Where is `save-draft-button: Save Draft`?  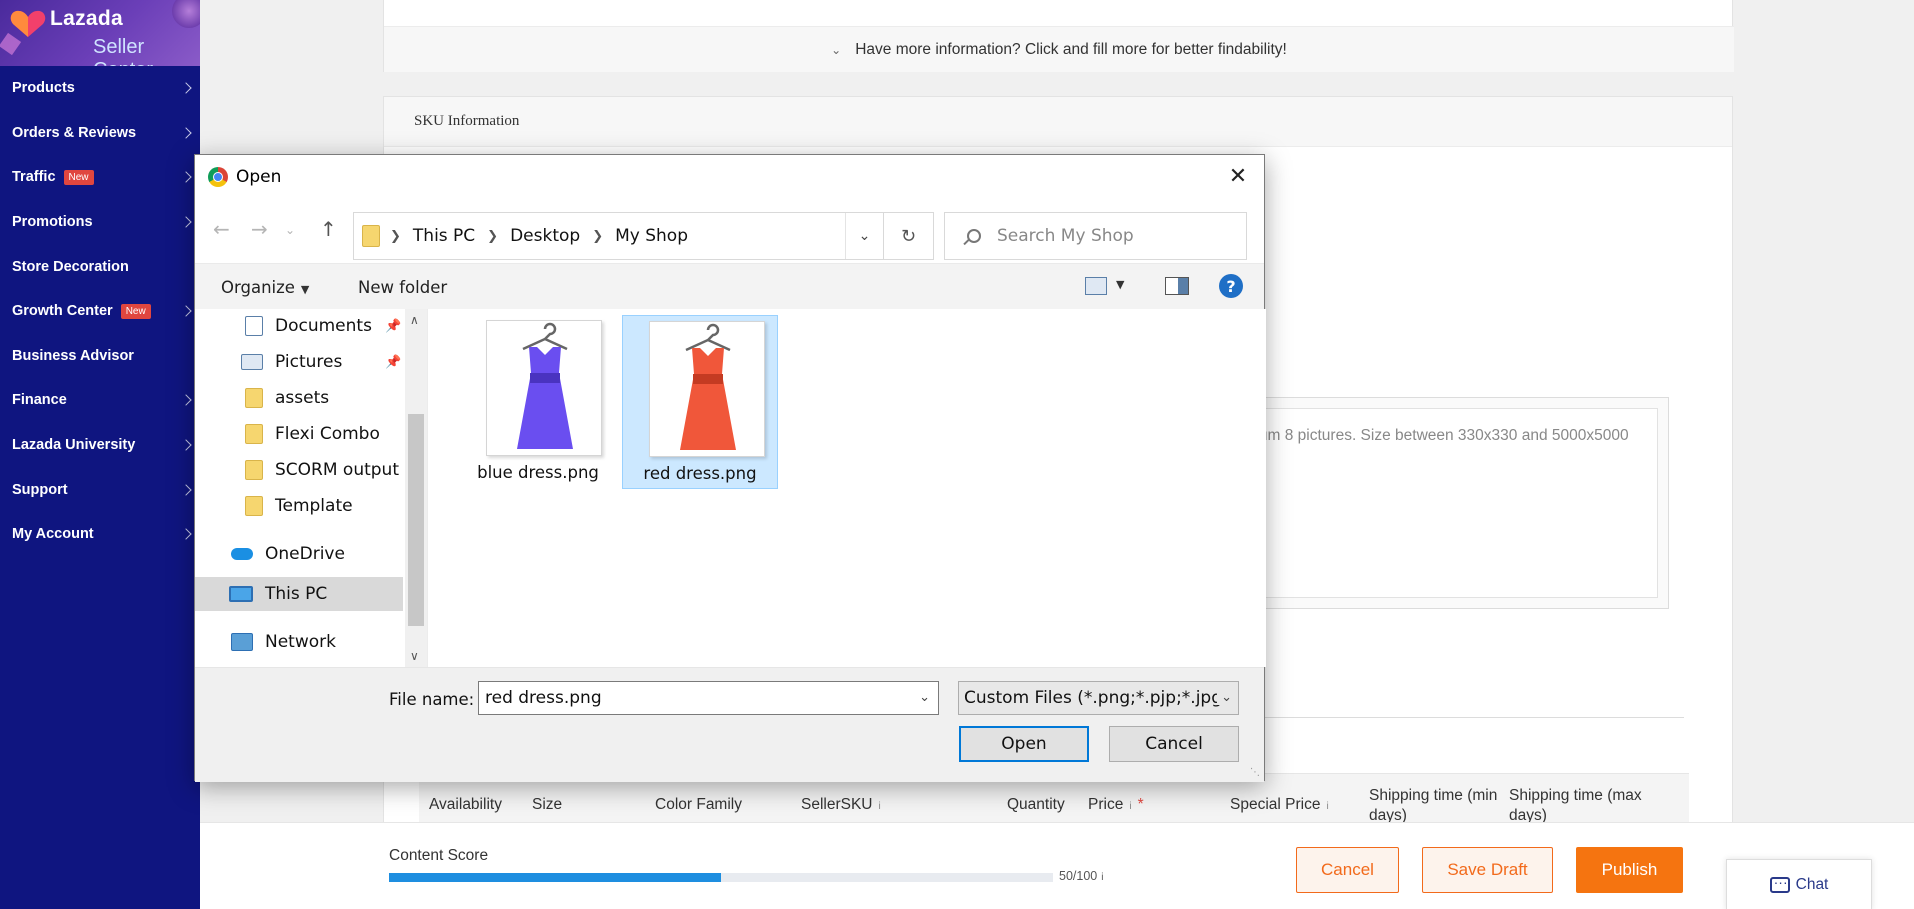
save-draft-button: Save Draft is located at coordinates (1487, 870).